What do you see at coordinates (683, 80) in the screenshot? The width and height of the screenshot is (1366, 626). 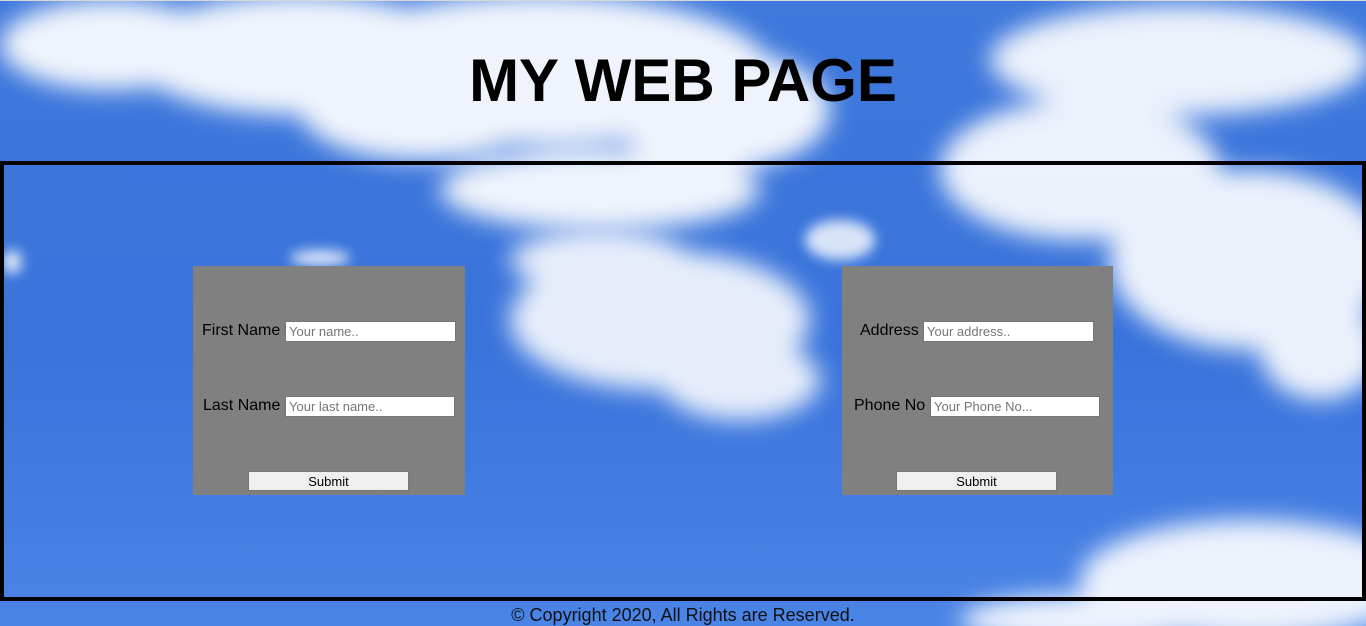 I see `page-title: MY WEB PAGE` at bounding box center [683, 80].